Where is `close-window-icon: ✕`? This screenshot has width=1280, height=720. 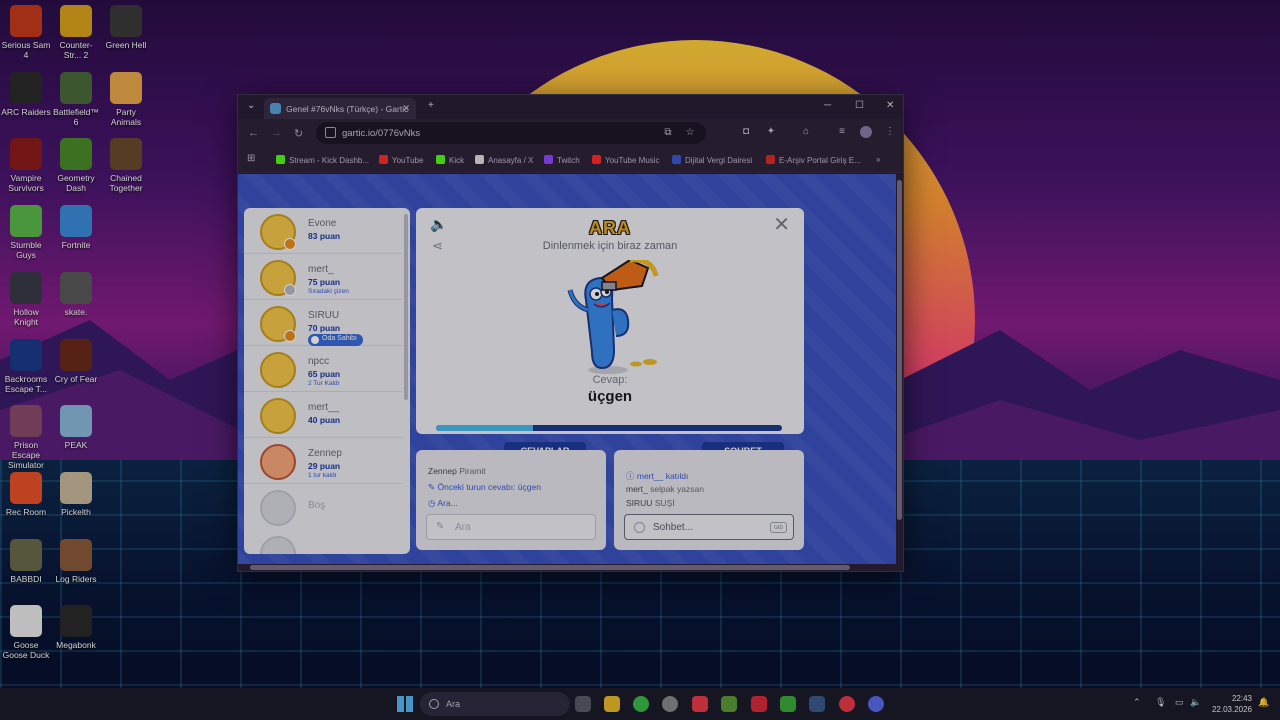 close-window-icon: ✕ is located at coordinates (890, 105).